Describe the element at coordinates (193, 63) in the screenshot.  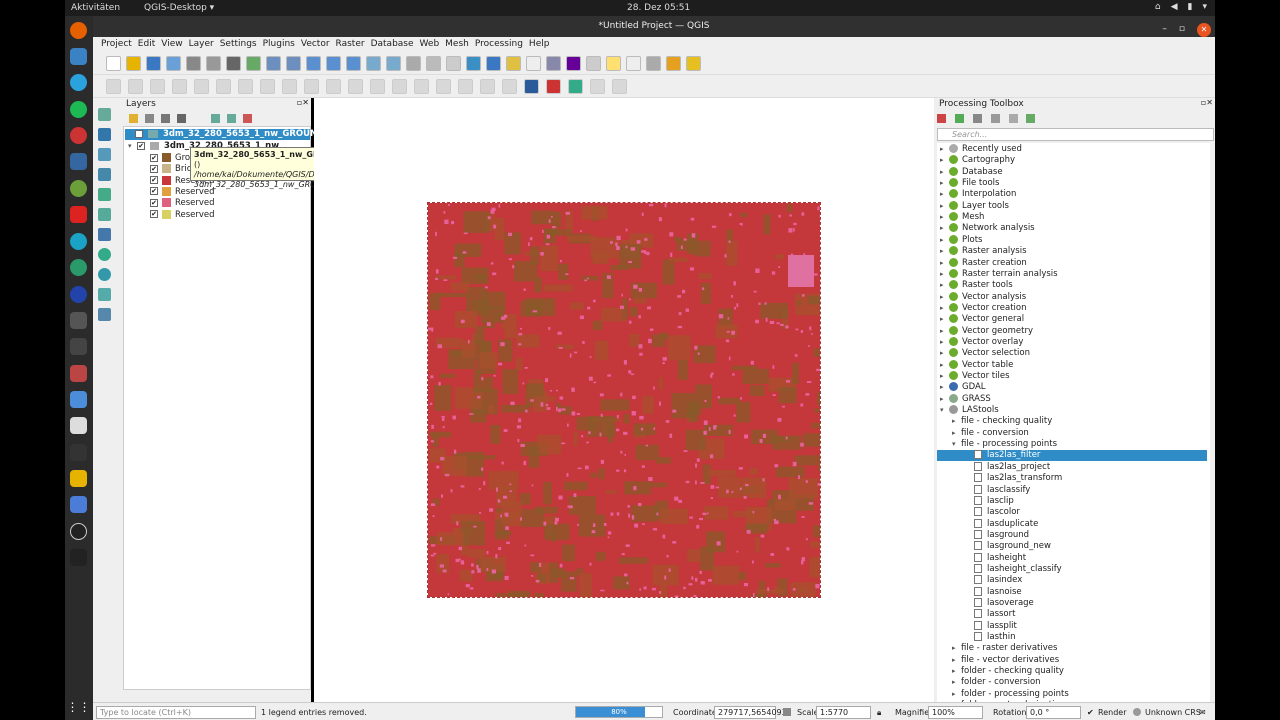
I see `print-layout-icon` at that location.